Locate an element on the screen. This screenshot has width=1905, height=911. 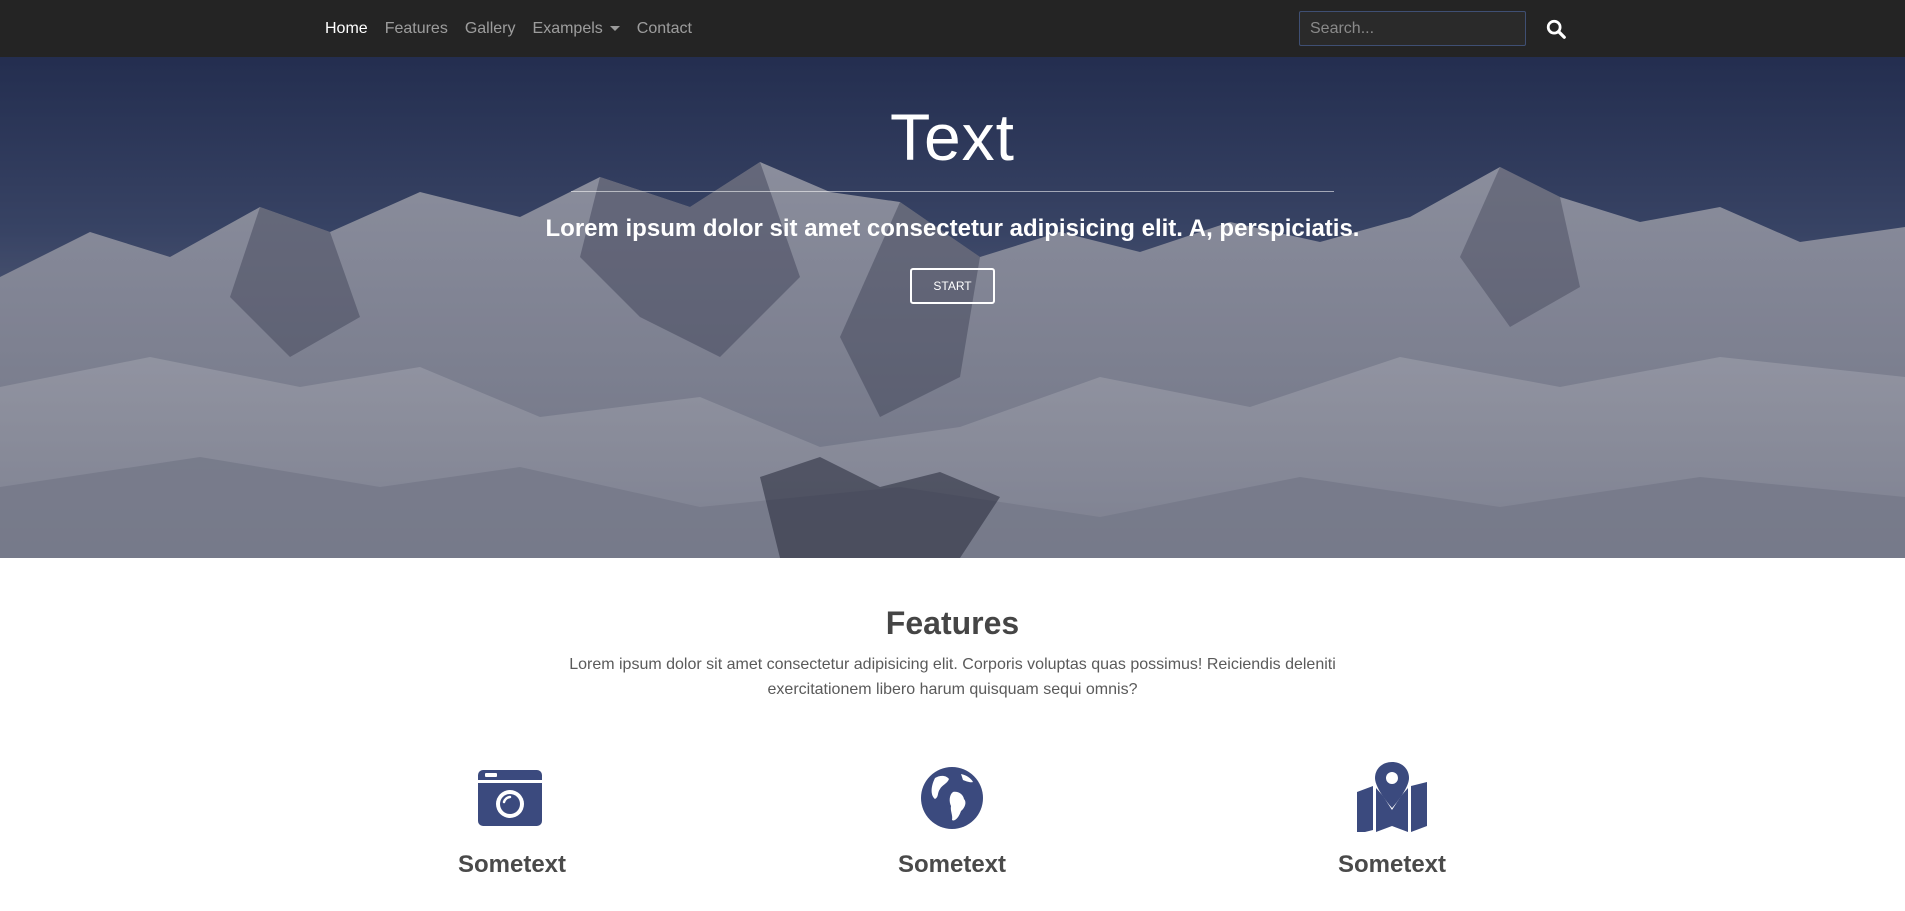
nav-link-label: Gallery is located at coordinates (490, 28).